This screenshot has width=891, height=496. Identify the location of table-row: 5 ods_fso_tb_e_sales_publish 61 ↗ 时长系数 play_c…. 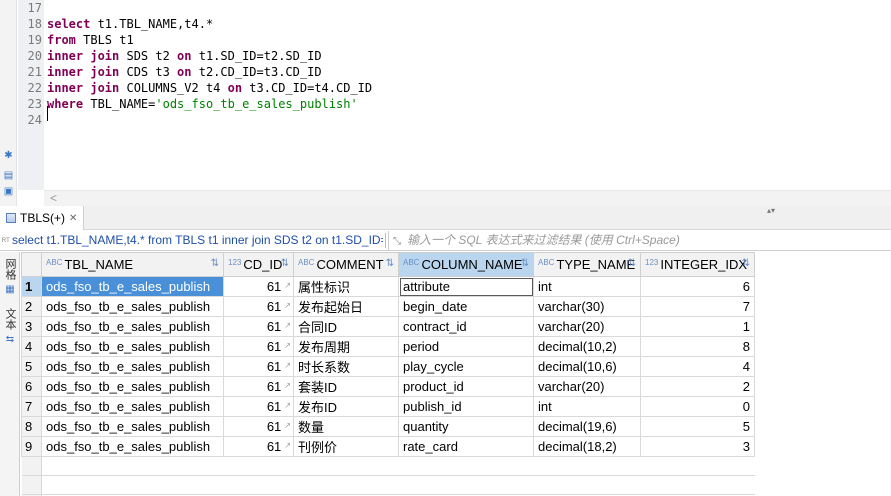
(388, 366).